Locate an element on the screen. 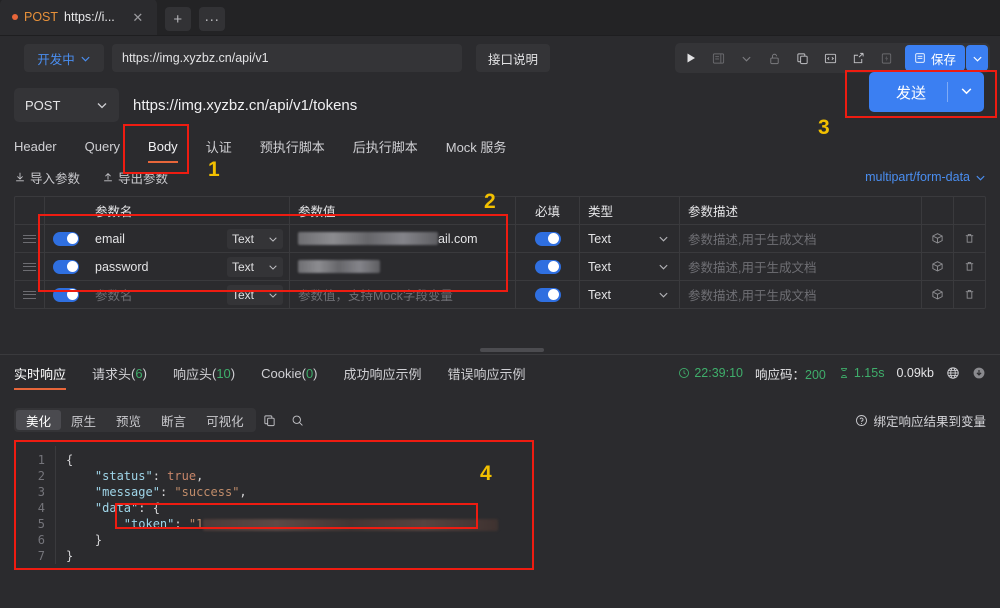  save-dropdown-button is located at coordinates (977, 58).